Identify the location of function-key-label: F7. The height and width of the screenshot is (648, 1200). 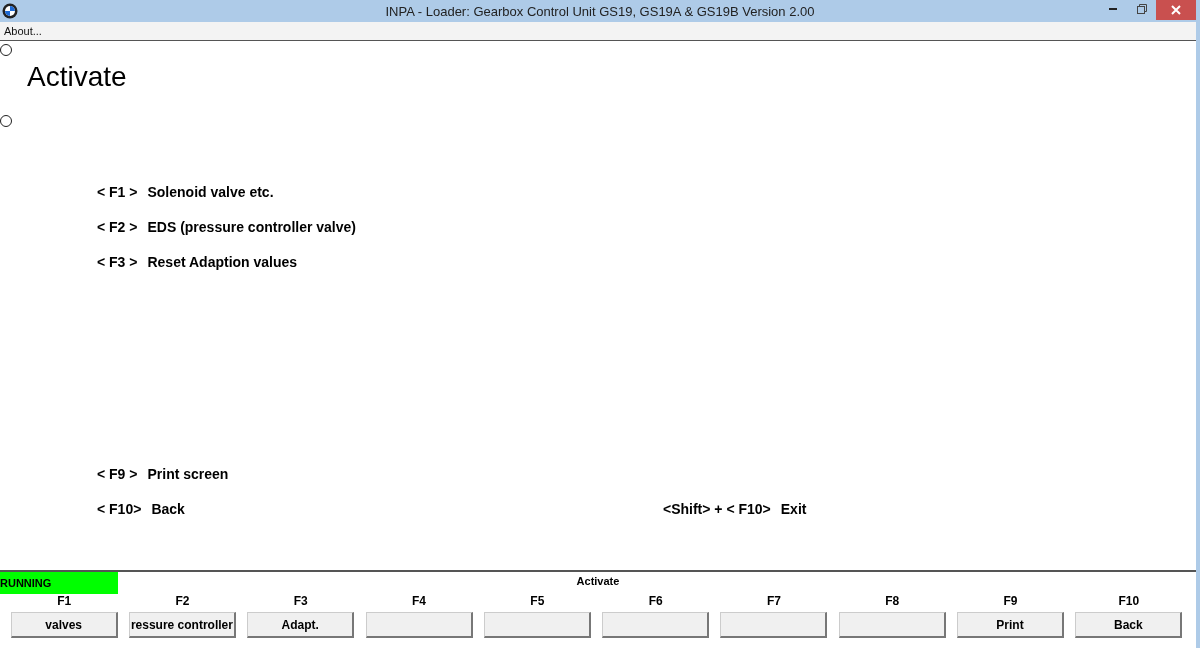
(773, 601).